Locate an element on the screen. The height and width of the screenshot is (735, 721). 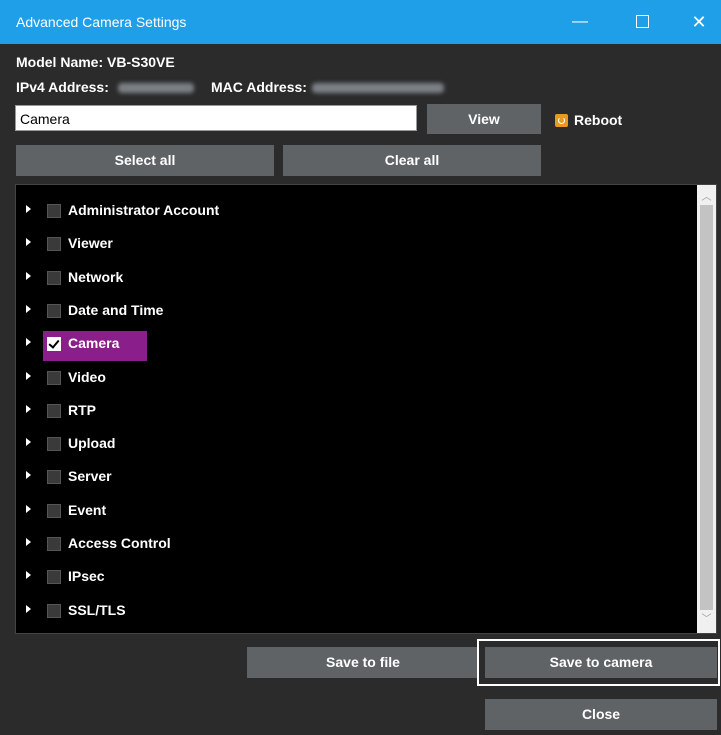
tree-item-label: Access Control is located at coordinates (119, 543).